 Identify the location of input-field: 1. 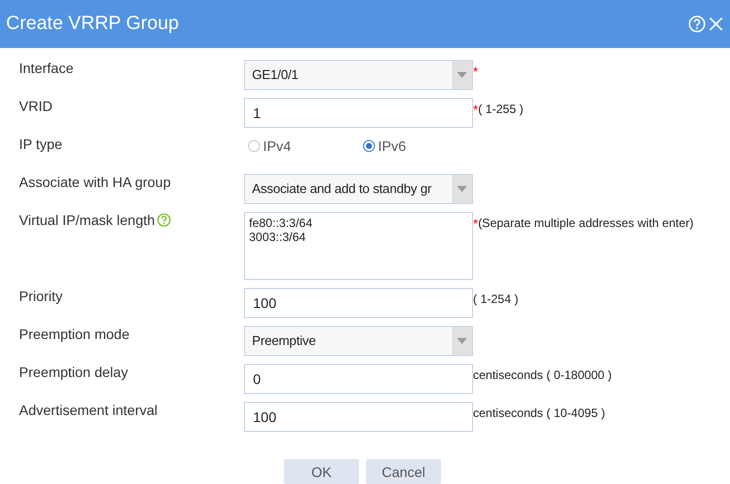
(358, 113).